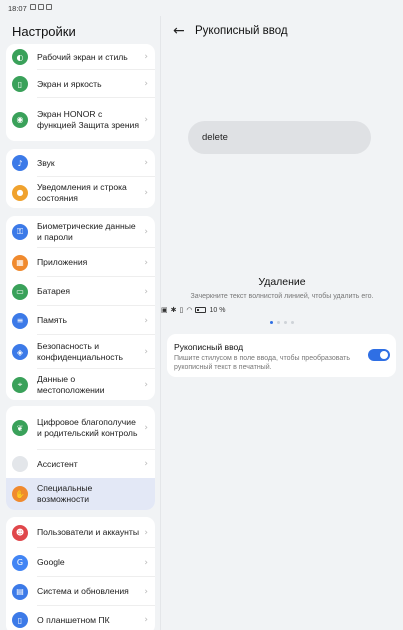  What do you see at coordinates (86, 231) in the screenshot?
I see `sidebar-item-label: Биометрические данные и пароли` at bounding box center [86, 231].